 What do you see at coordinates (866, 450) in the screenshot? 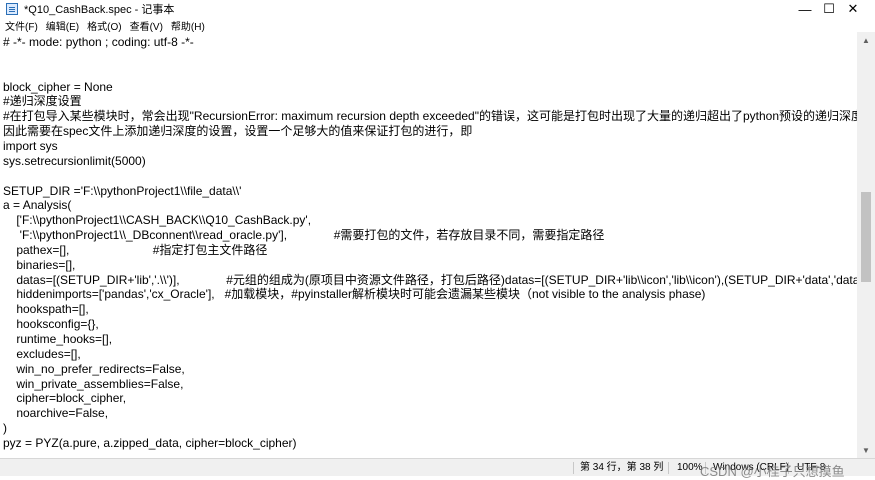
I see `scroll-down-arrow-icon: ▼` at bounding box center [866, 450].